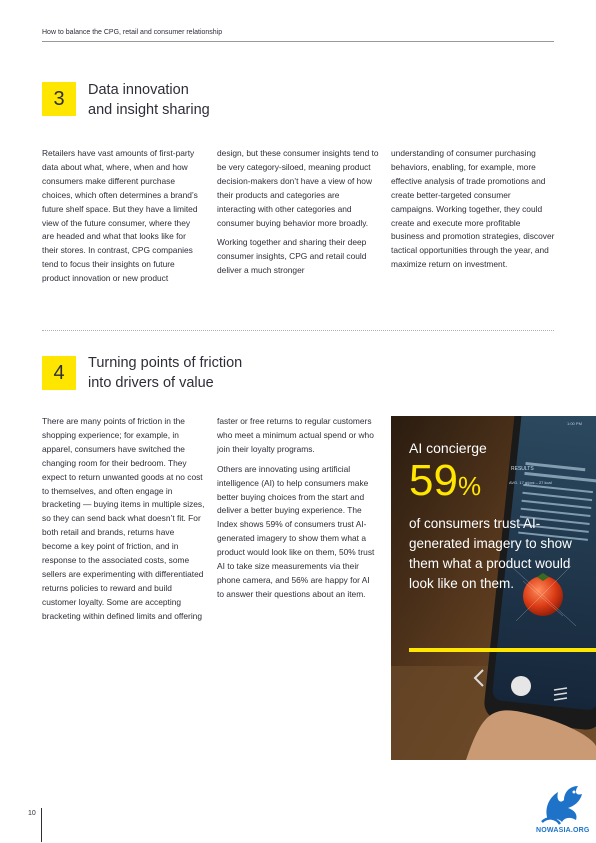  What do you see at coordinates (32, 813) in the screenshot?
I see `page-number: 10` at bounding box center [32, 813].